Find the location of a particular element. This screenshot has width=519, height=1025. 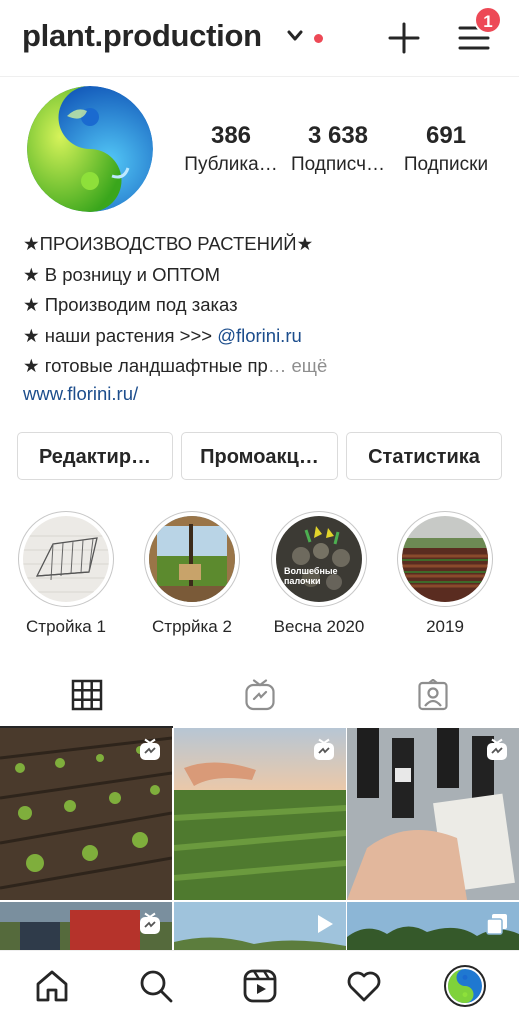

bio-line: ★ В розницу и ОПТОМ is located at coordinates (122, 274).